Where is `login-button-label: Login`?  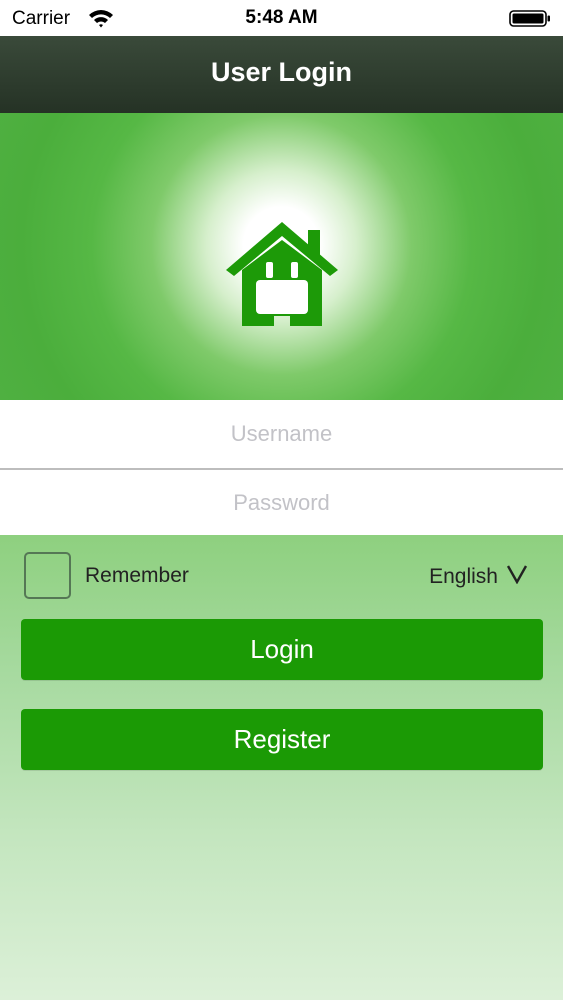
login-button-label: Login is located at coordinates (282, 649).